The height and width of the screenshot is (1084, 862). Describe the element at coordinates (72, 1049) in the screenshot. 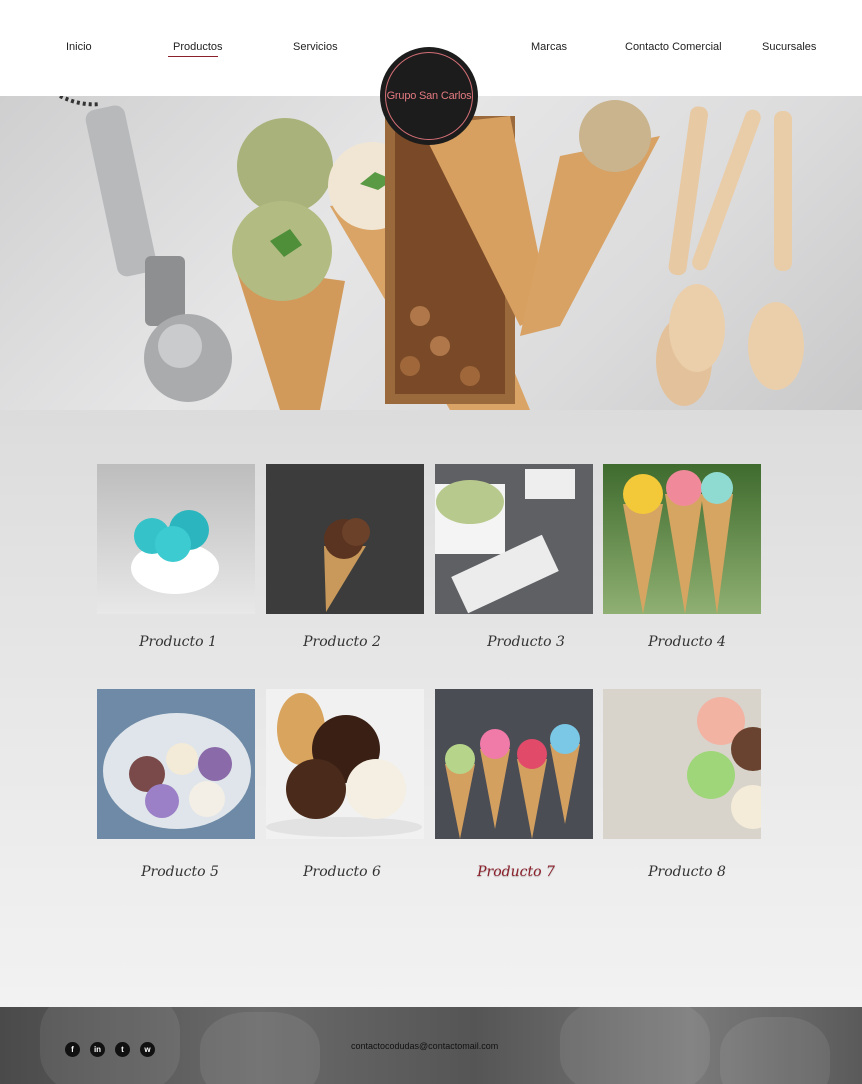

I see `facebook-icon: f` at that location.